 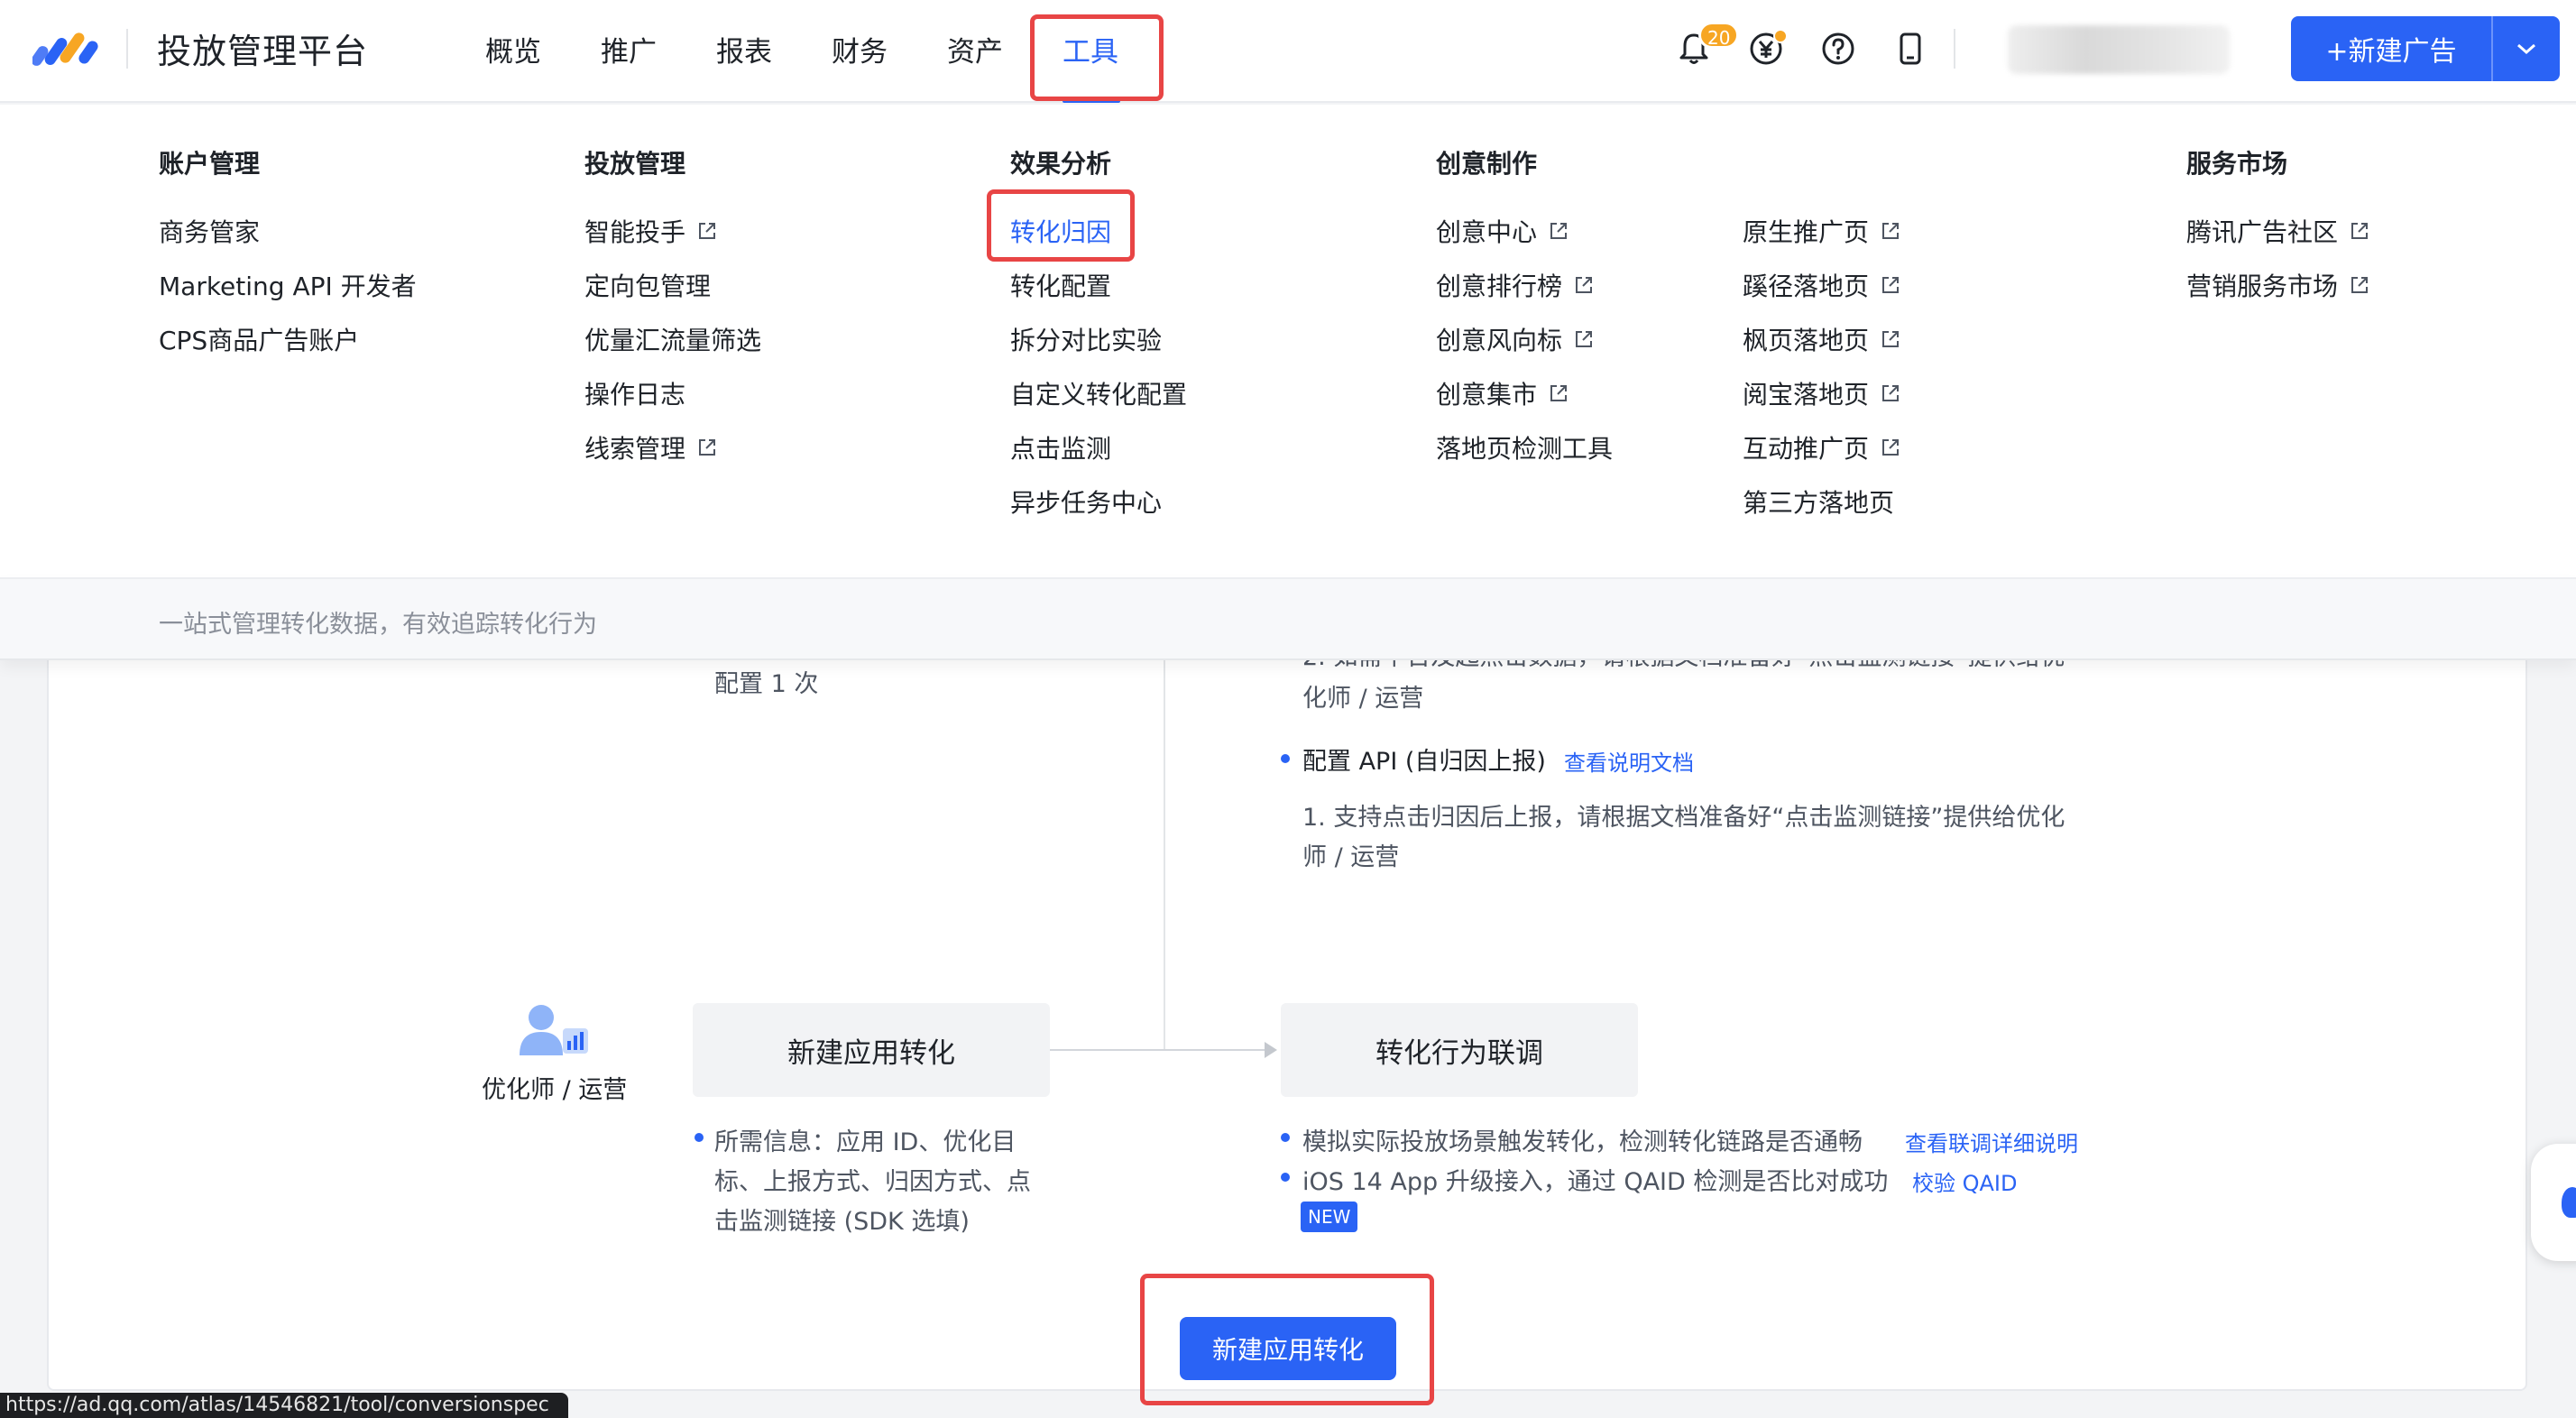 I want to click on menu-item-creative-ranking: 创意排行榜, so click(x=1515, y=285).